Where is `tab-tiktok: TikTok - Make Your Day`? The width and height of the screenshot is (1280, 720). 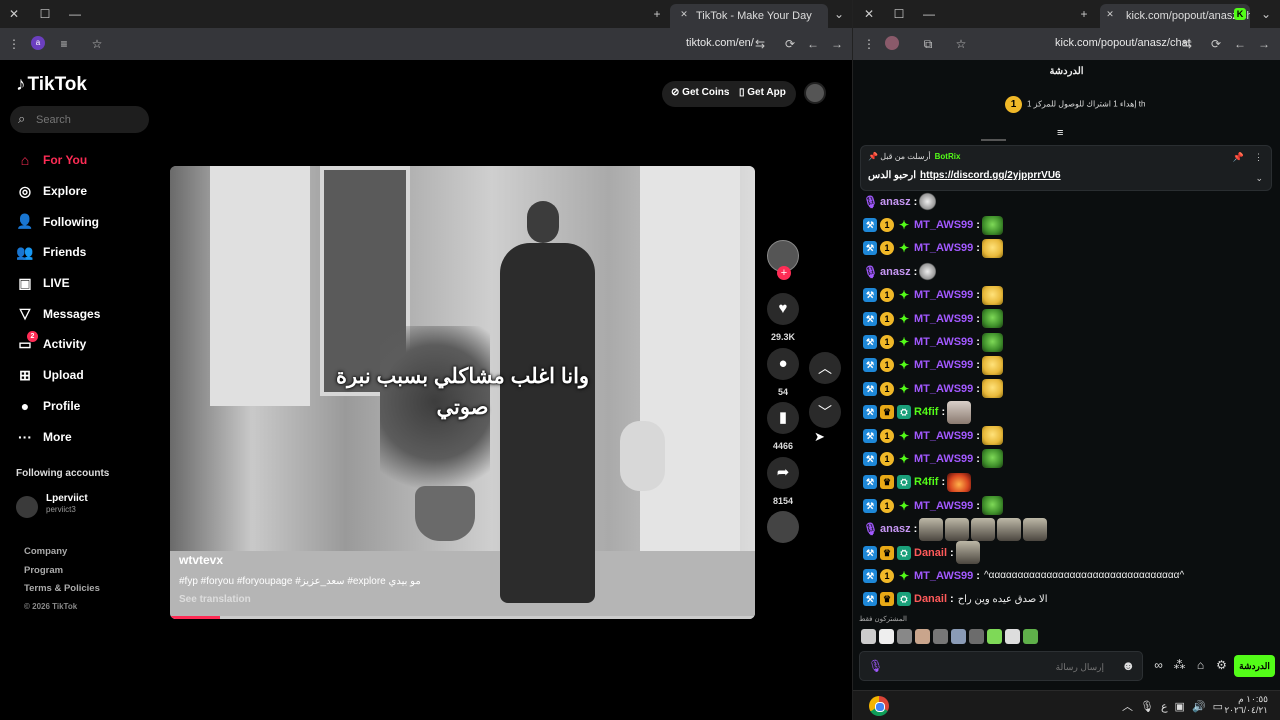
tab-tiktok: TikTok - Make Your Day is located at coordinates (749, 16).